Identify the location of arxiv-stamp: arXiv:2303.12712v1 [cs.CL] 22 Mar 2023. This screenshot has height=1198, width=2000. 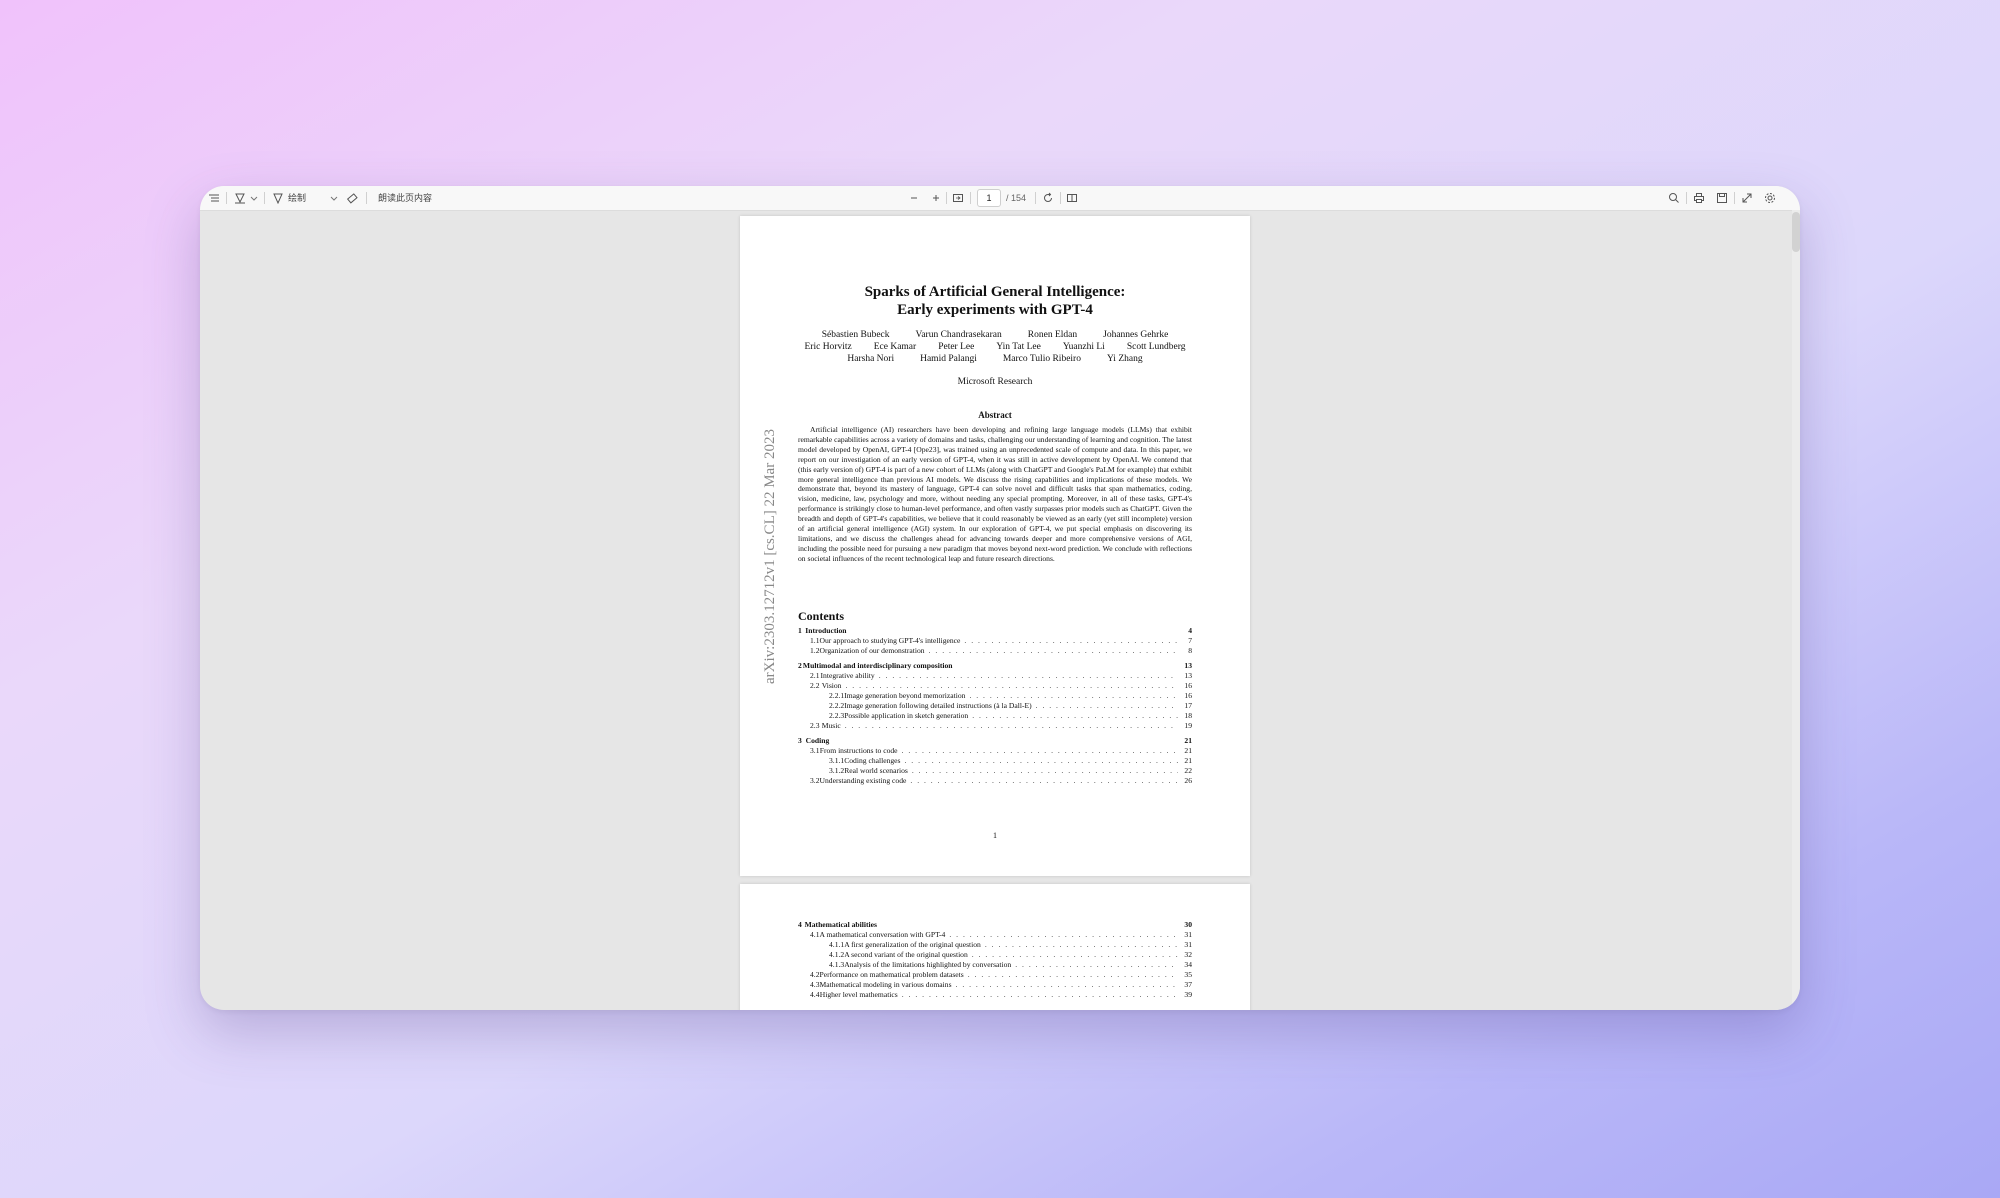
(770, 556).